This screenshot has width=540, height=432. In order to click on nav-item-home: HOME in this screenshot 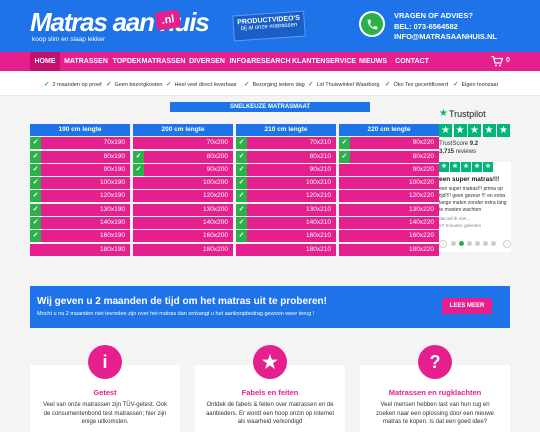, I will do `click(45, 61)`.